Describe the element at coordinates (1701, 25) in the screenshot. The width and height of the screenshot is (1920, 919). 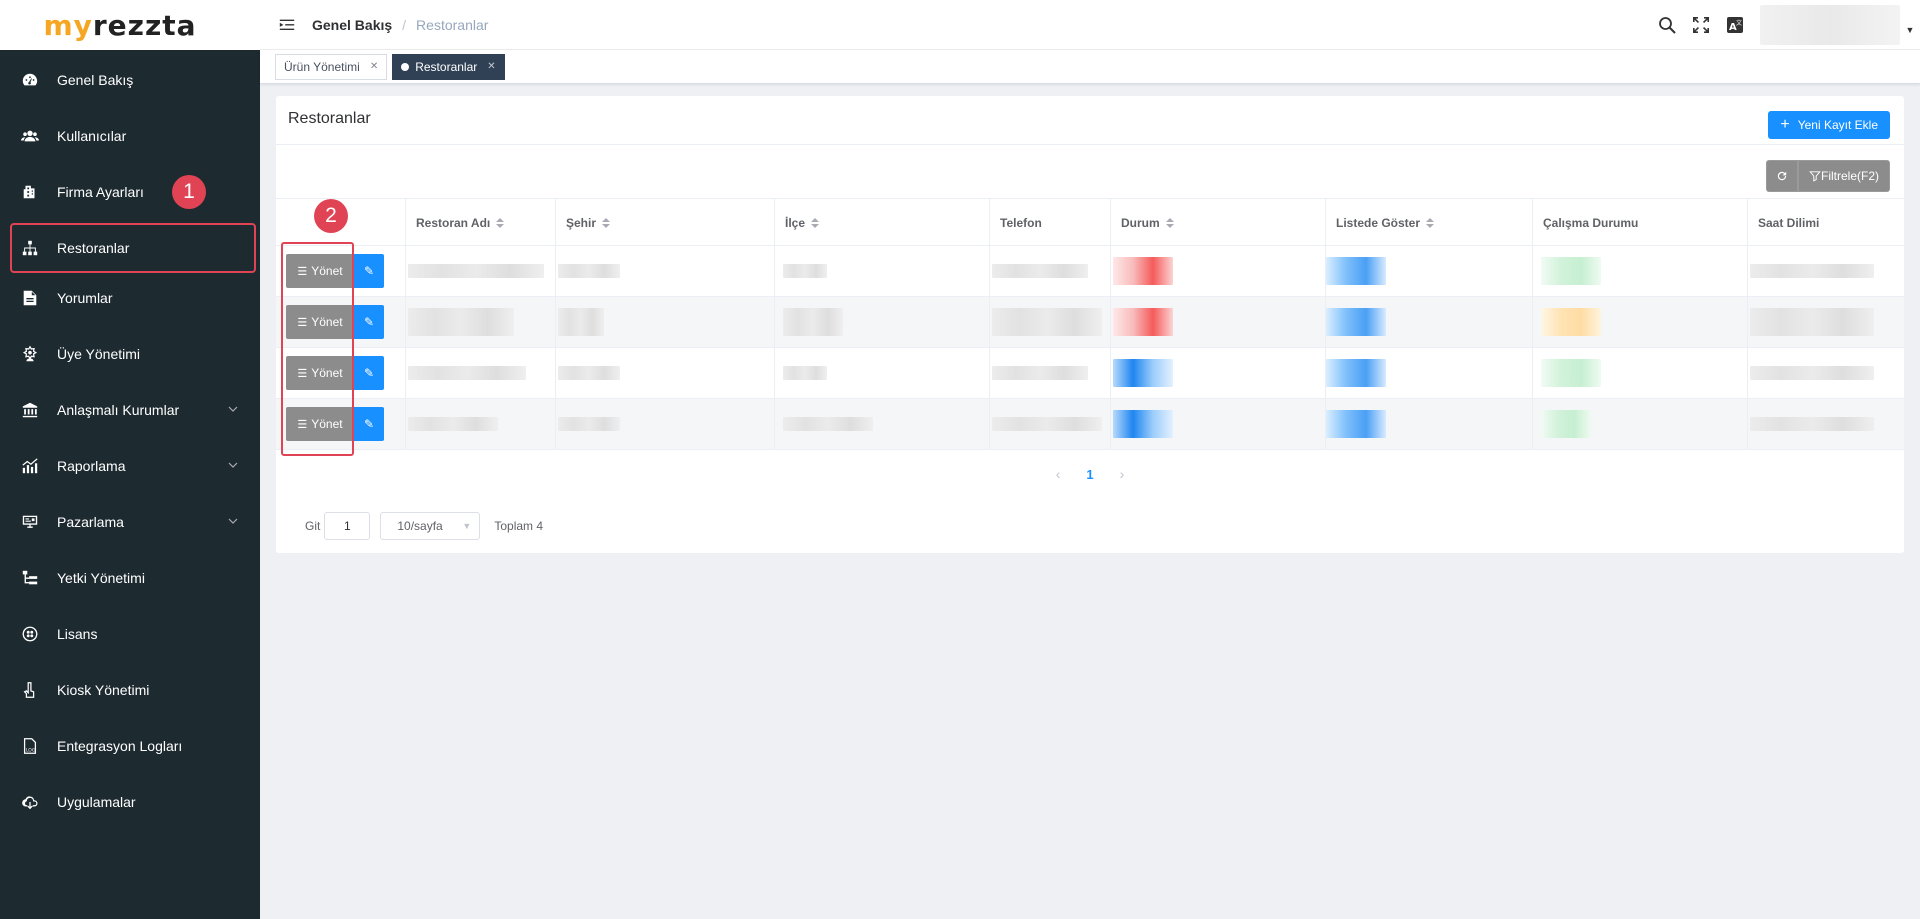
I see `fullscreen-icon` at that location.